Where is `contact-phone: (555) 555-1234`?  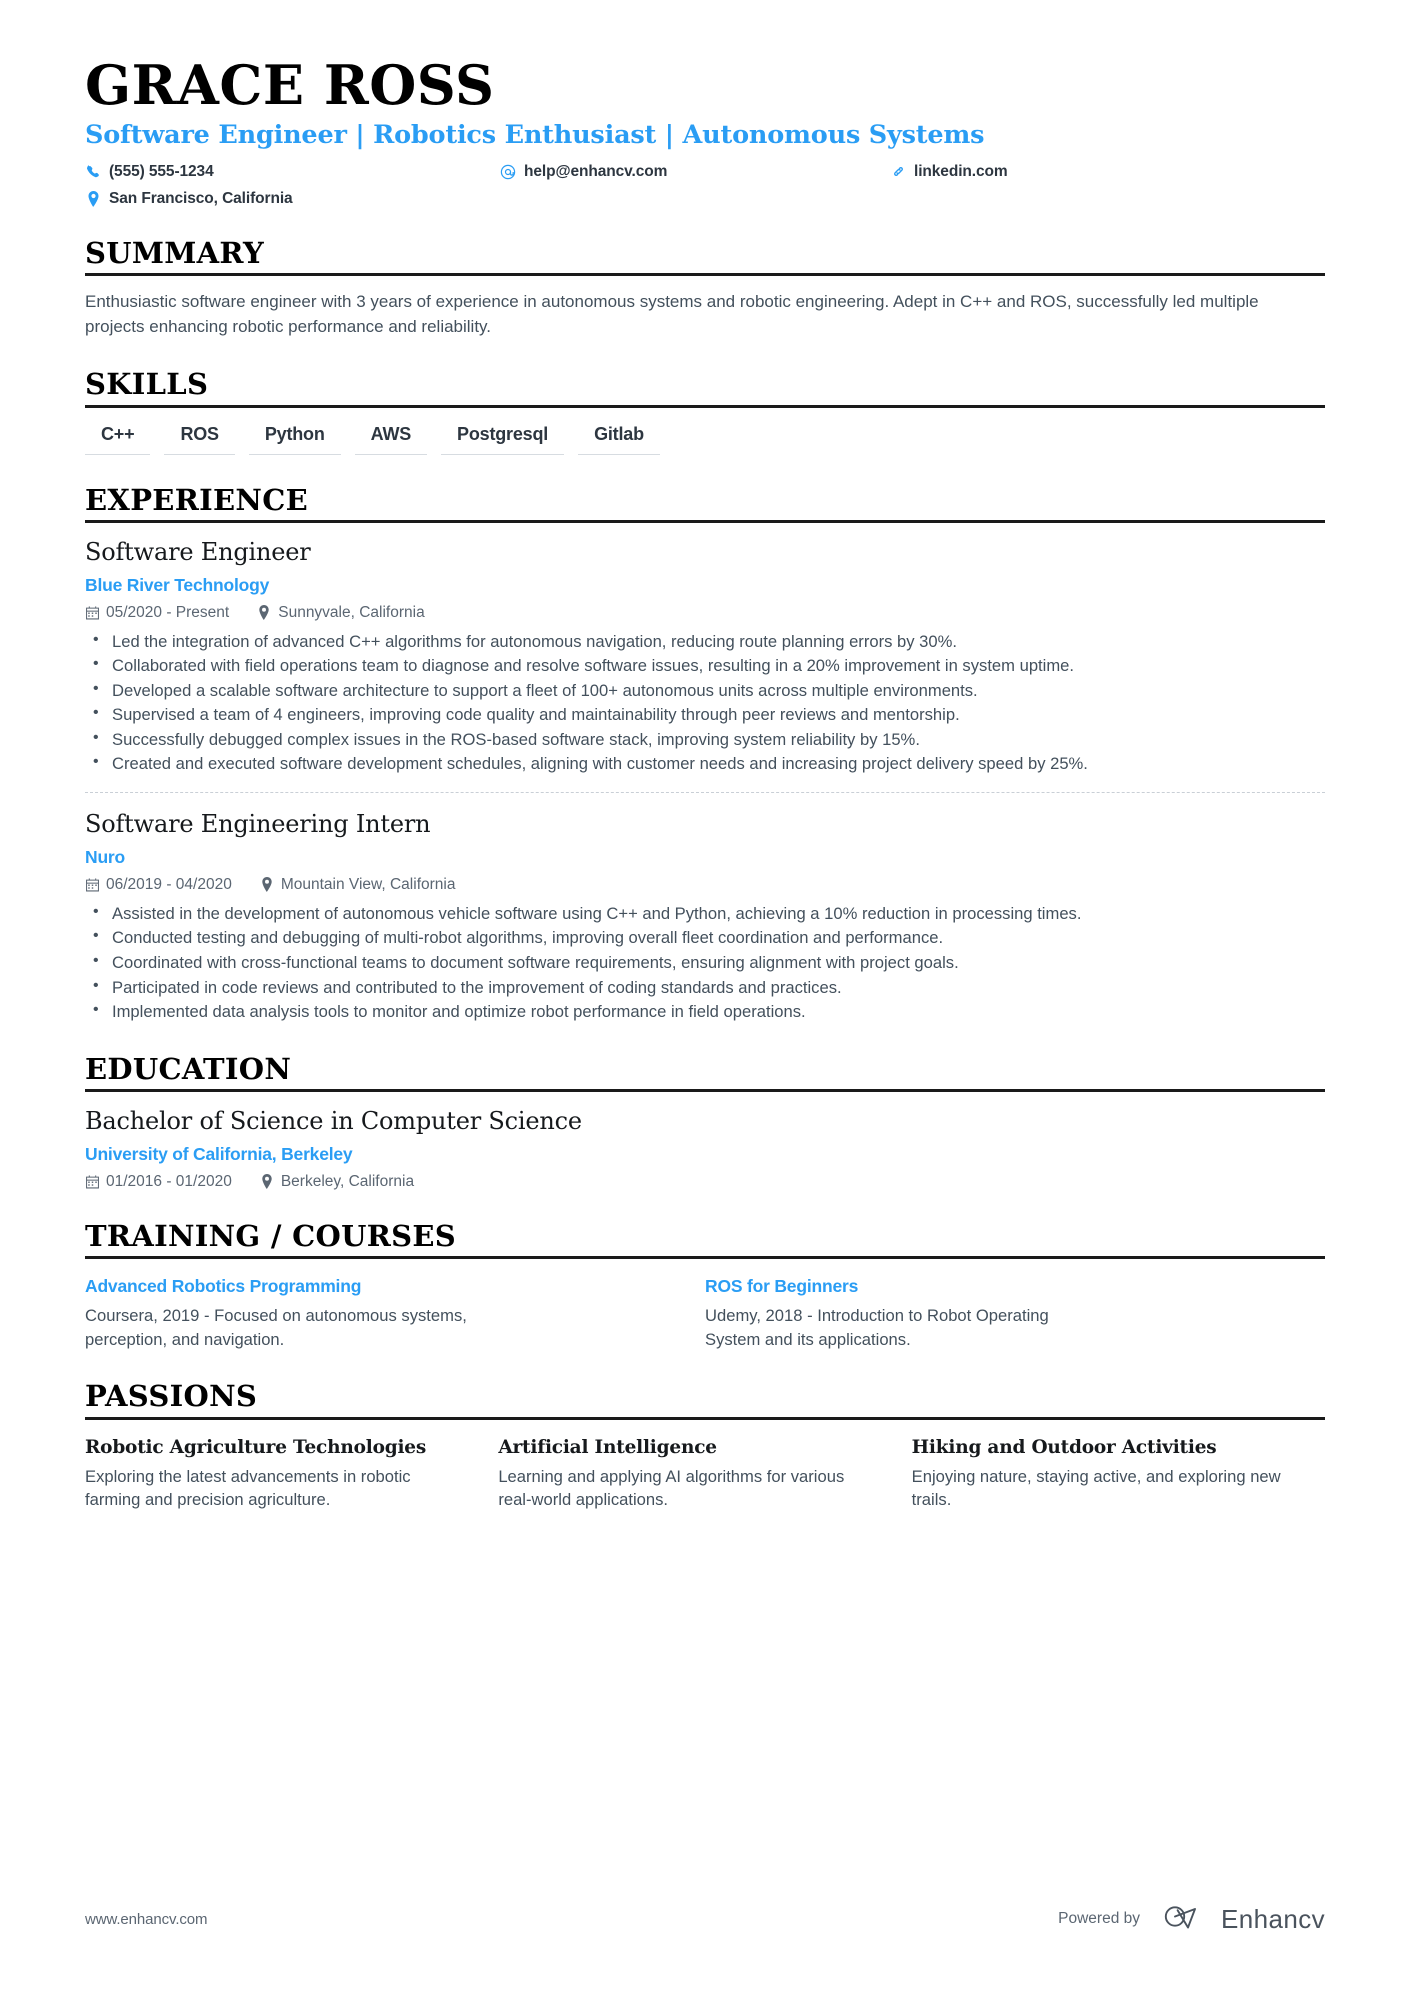
contact-phone: (555) 555-1234 is located at coordinates (292, 172).